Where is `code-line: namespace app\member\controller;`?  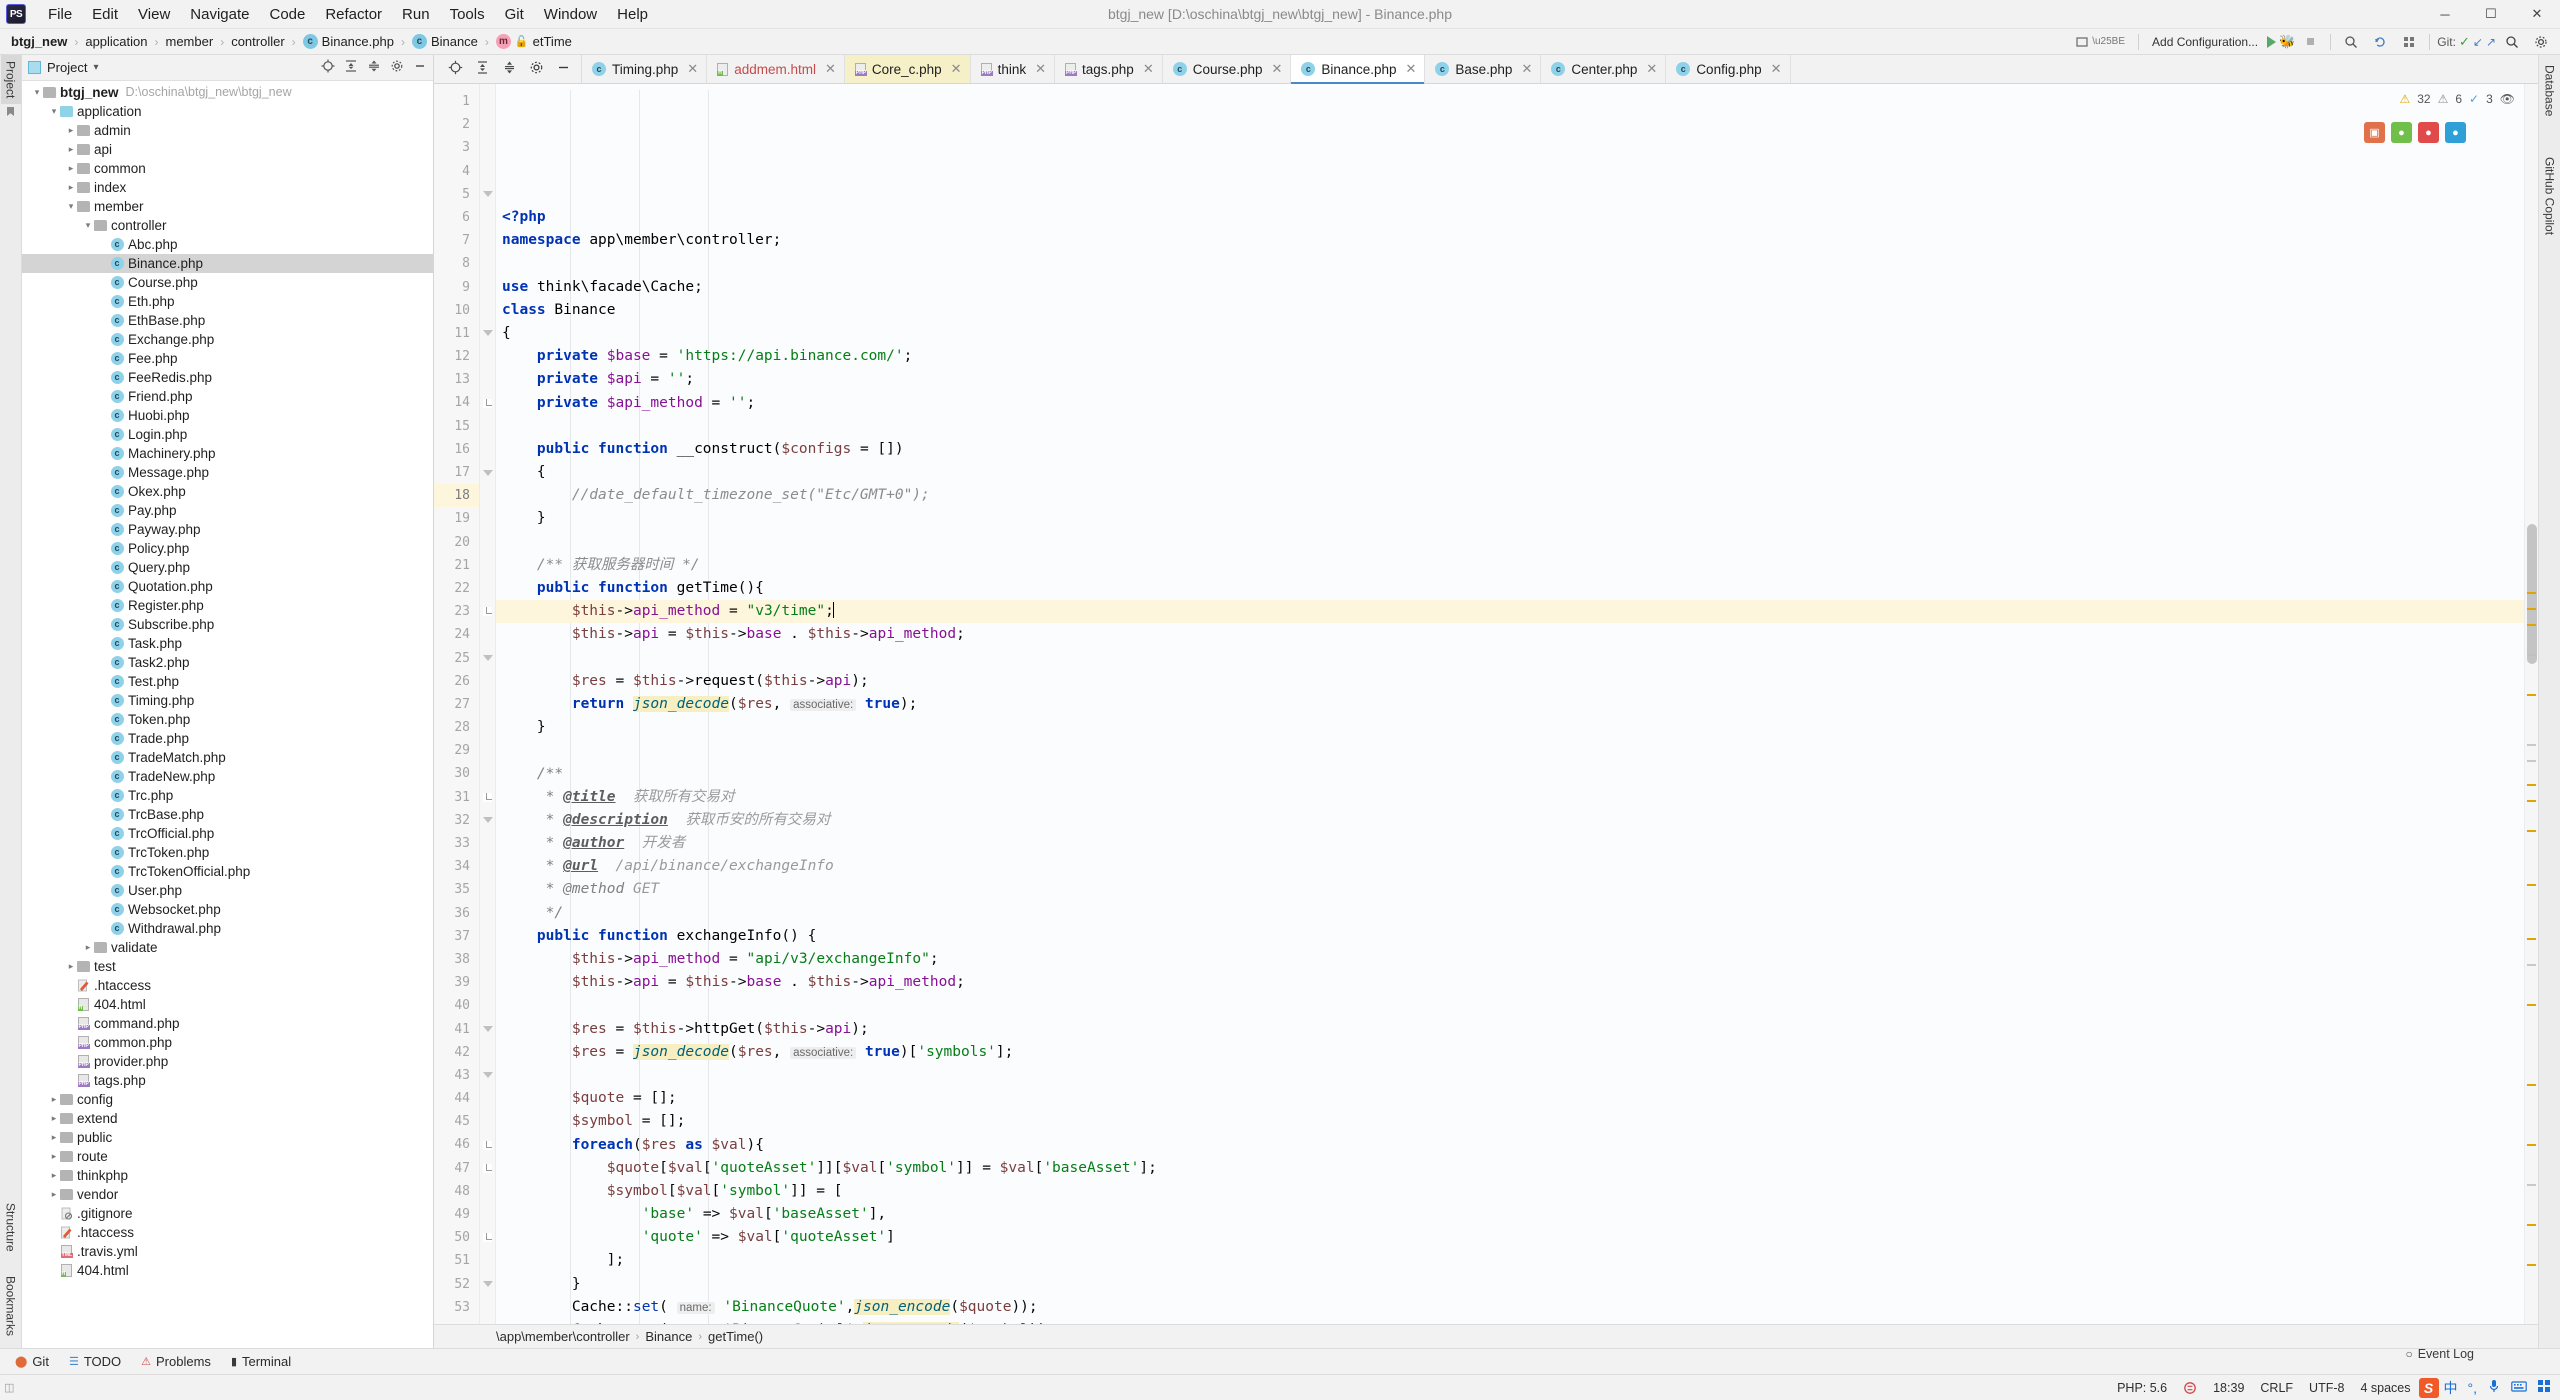
code-line: namespace app\member\controller; is located at coordinates (1510, 240).